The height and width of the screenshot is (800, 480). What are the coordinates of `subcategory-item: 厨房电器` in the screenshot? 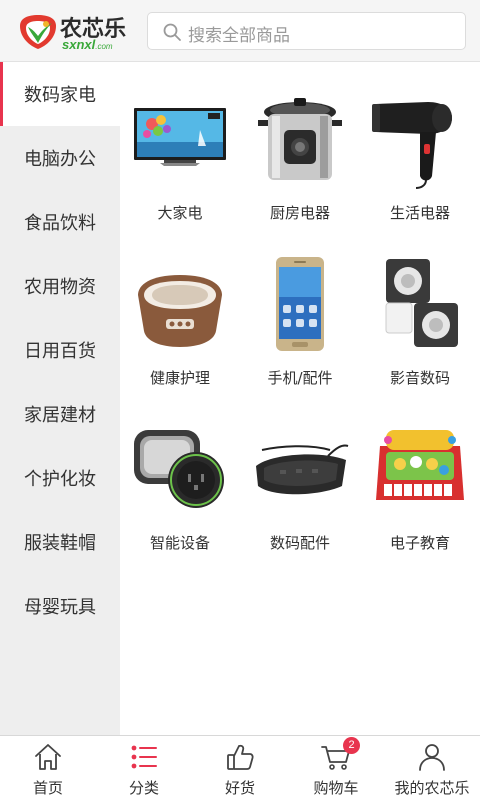 It's located at (300, 151).